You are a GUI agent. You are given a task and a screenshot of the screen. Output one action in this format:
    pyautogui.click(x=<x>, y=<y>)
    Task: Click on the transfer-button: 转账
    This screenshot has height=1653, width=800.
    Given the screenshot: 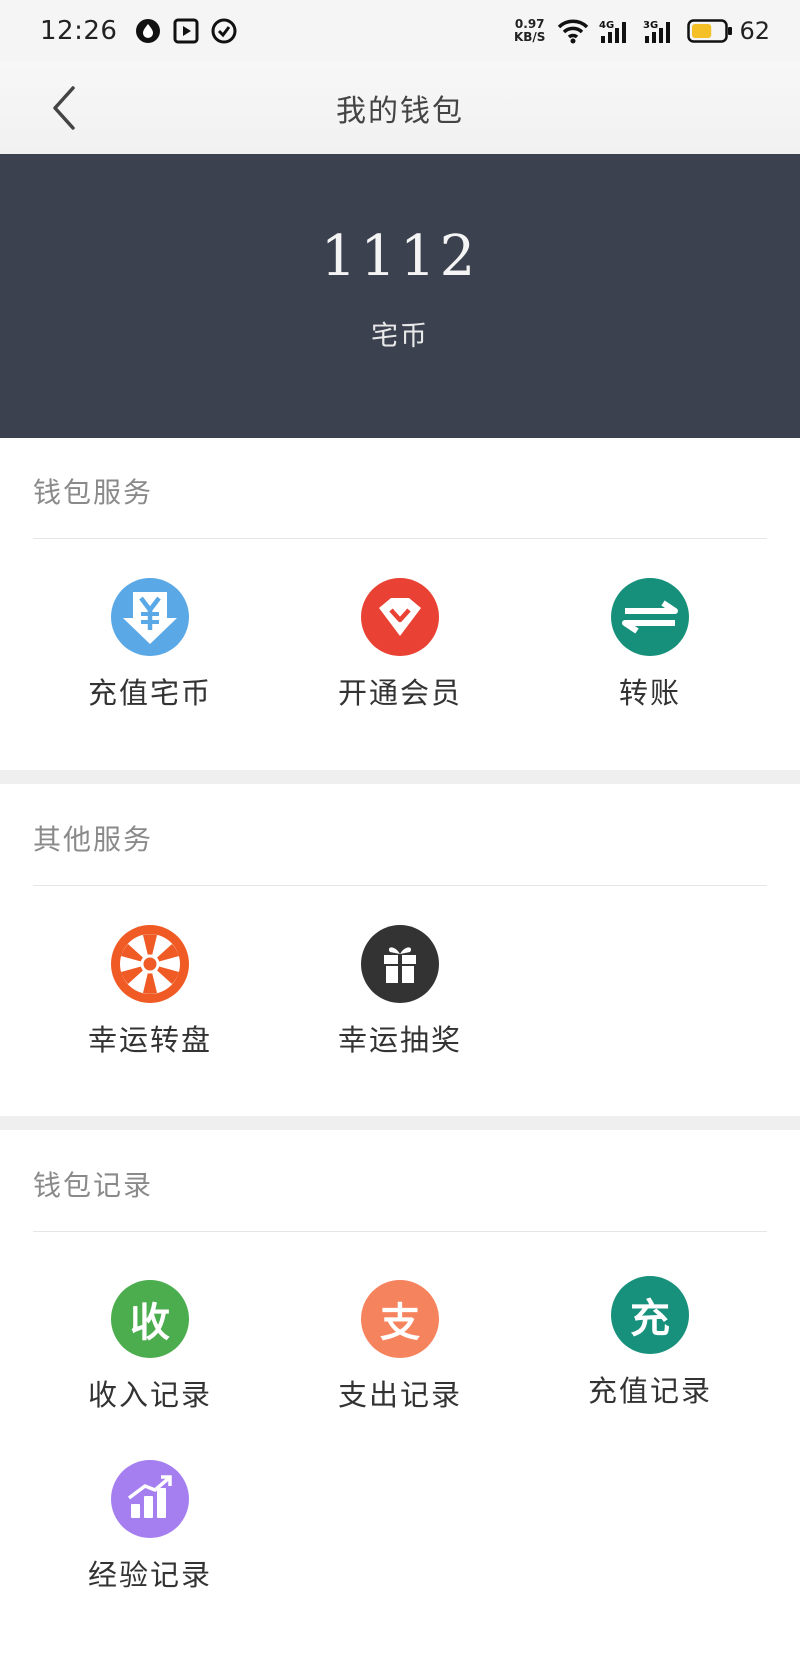 What is the action you would take?
    pyautogui.click(x=650, y=653)
    